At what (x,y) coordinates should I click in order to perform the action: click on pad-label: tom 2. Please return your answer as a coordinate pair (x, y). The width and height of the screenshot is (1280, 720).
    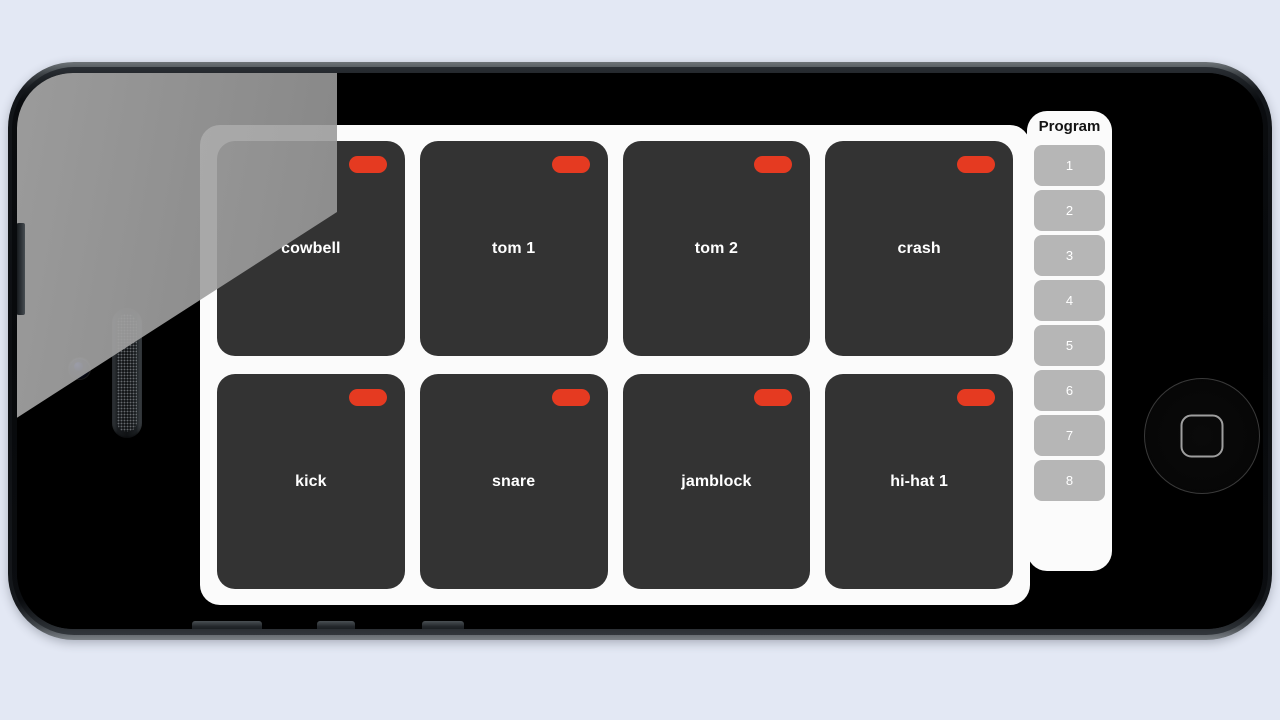
    Looking at the image, I should click on (716, 248).